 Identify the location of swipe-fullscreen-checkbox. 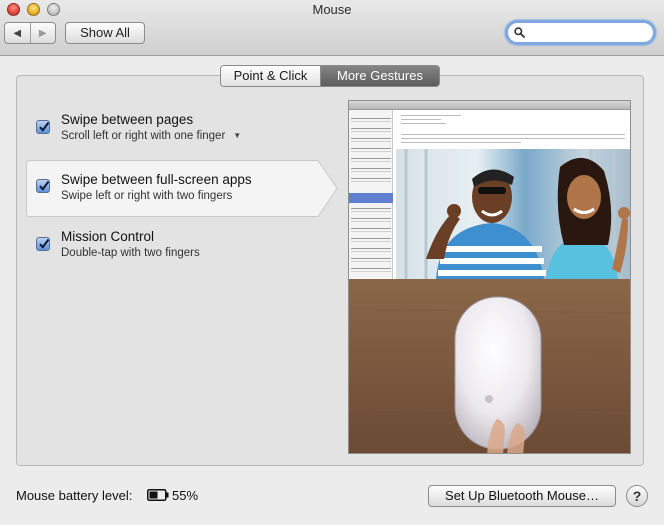
(43, 186).